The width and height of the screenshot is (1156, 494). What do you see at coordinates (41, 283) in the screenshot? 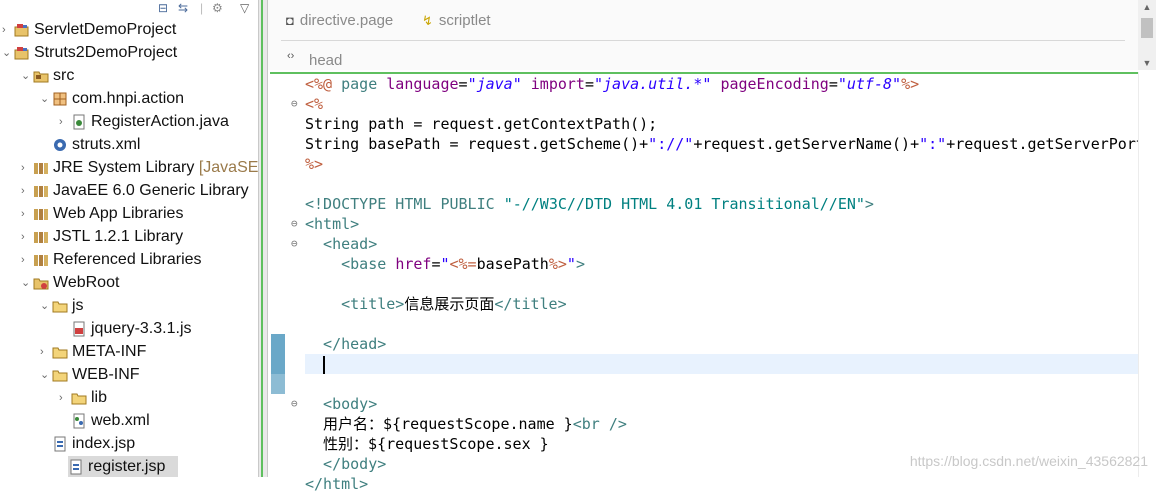
I see `webroot-folder-icon` at bounding box center [41, 283].